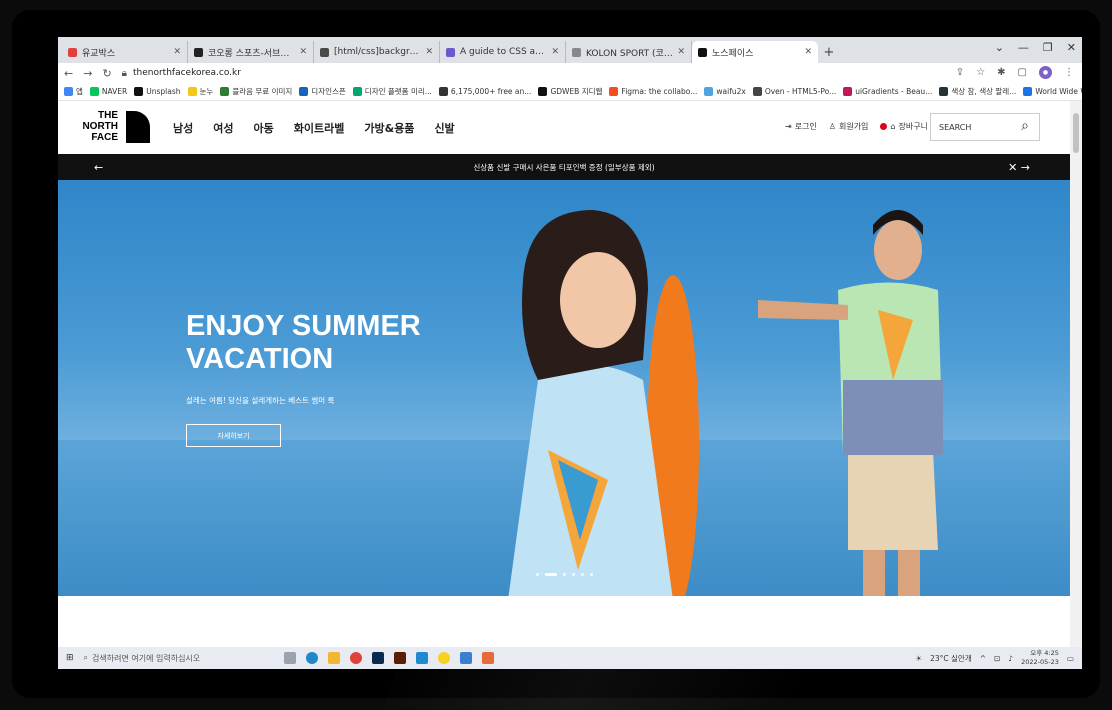 The width and height of the screenshot is (1112, 710). I want to click on close-window-button: ✕, so click(1071, 47).